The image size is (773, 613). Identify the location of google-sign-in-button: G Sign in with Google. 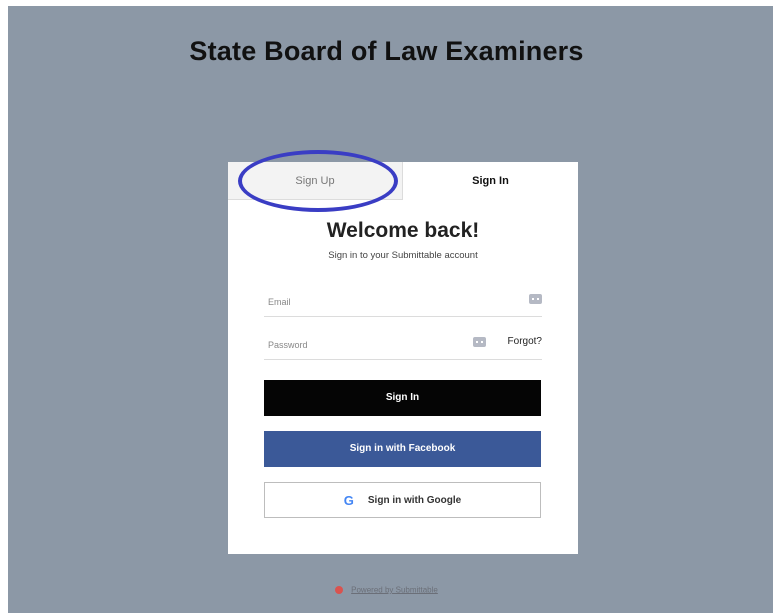
(402, 500).